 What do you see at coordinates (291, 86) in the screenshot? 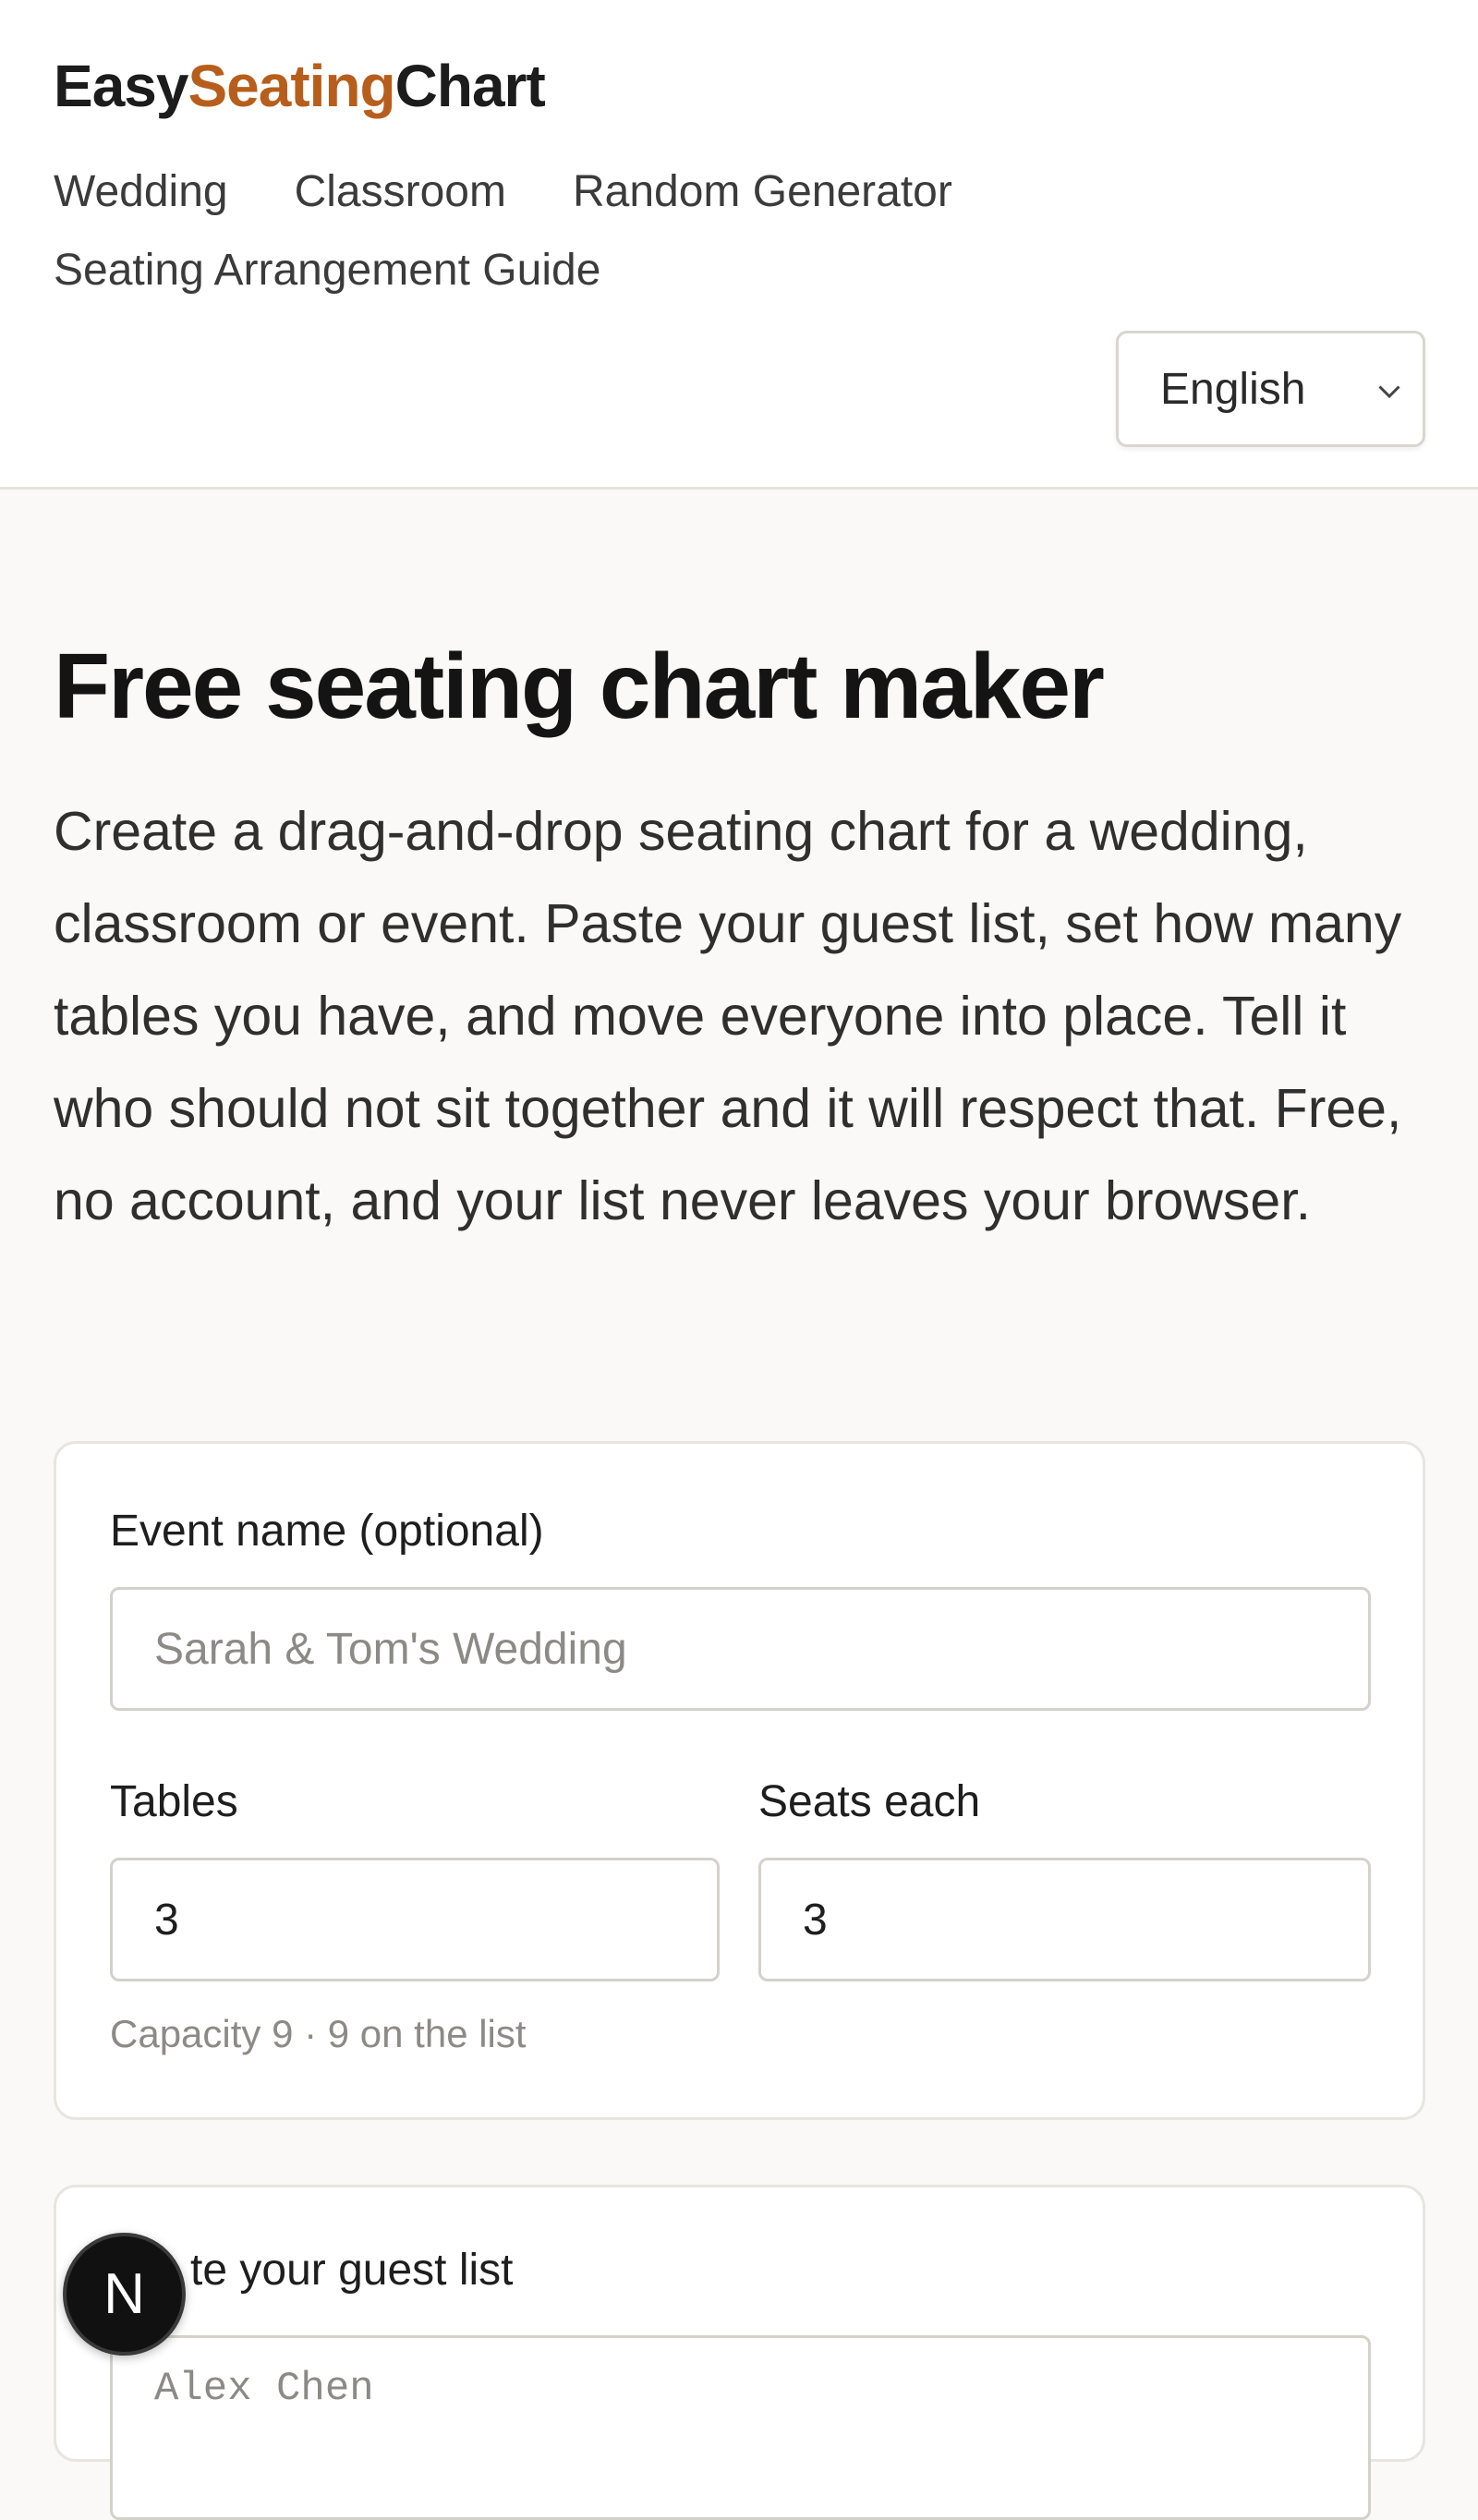
I see `brand-part-seating: Seating` at bounding box center [291, 86].